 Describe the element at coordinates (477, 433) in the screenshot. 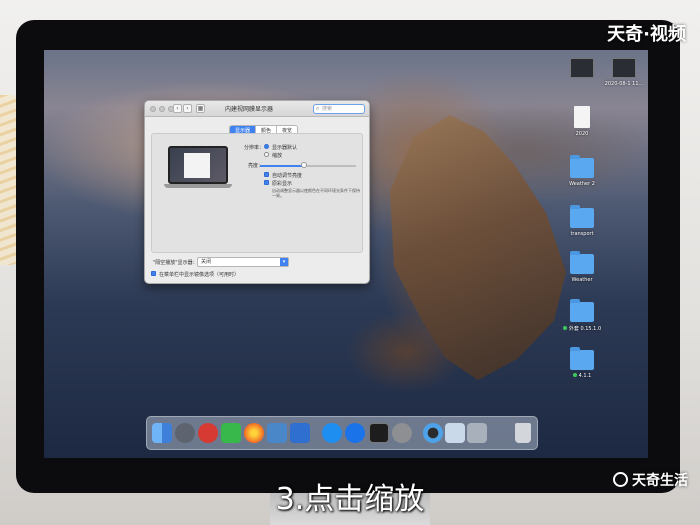

I see `photos-icon` at that location.